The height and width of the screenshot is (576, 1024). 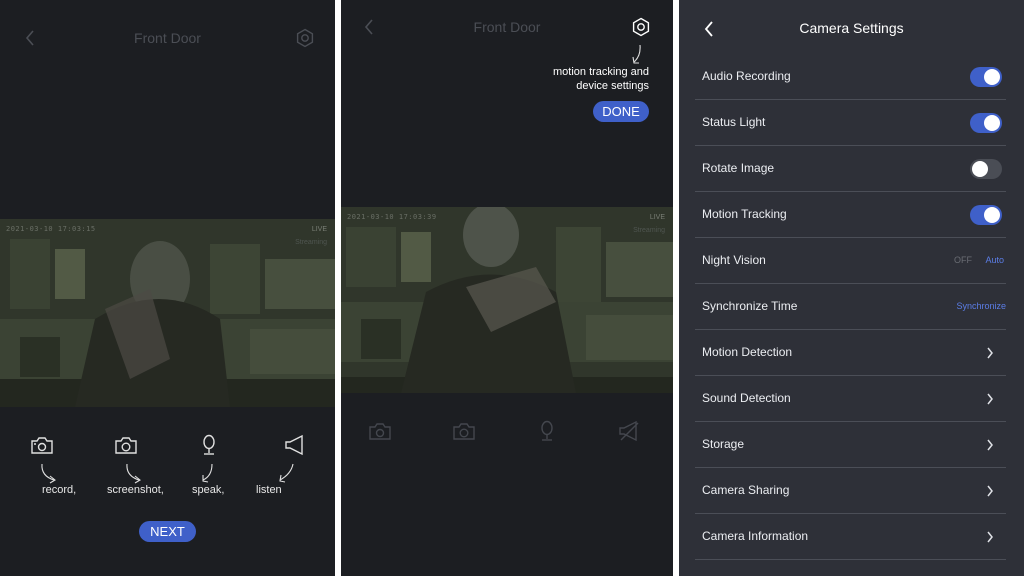 I want to click on next-button: NEXT, so click(x=167, y=531).